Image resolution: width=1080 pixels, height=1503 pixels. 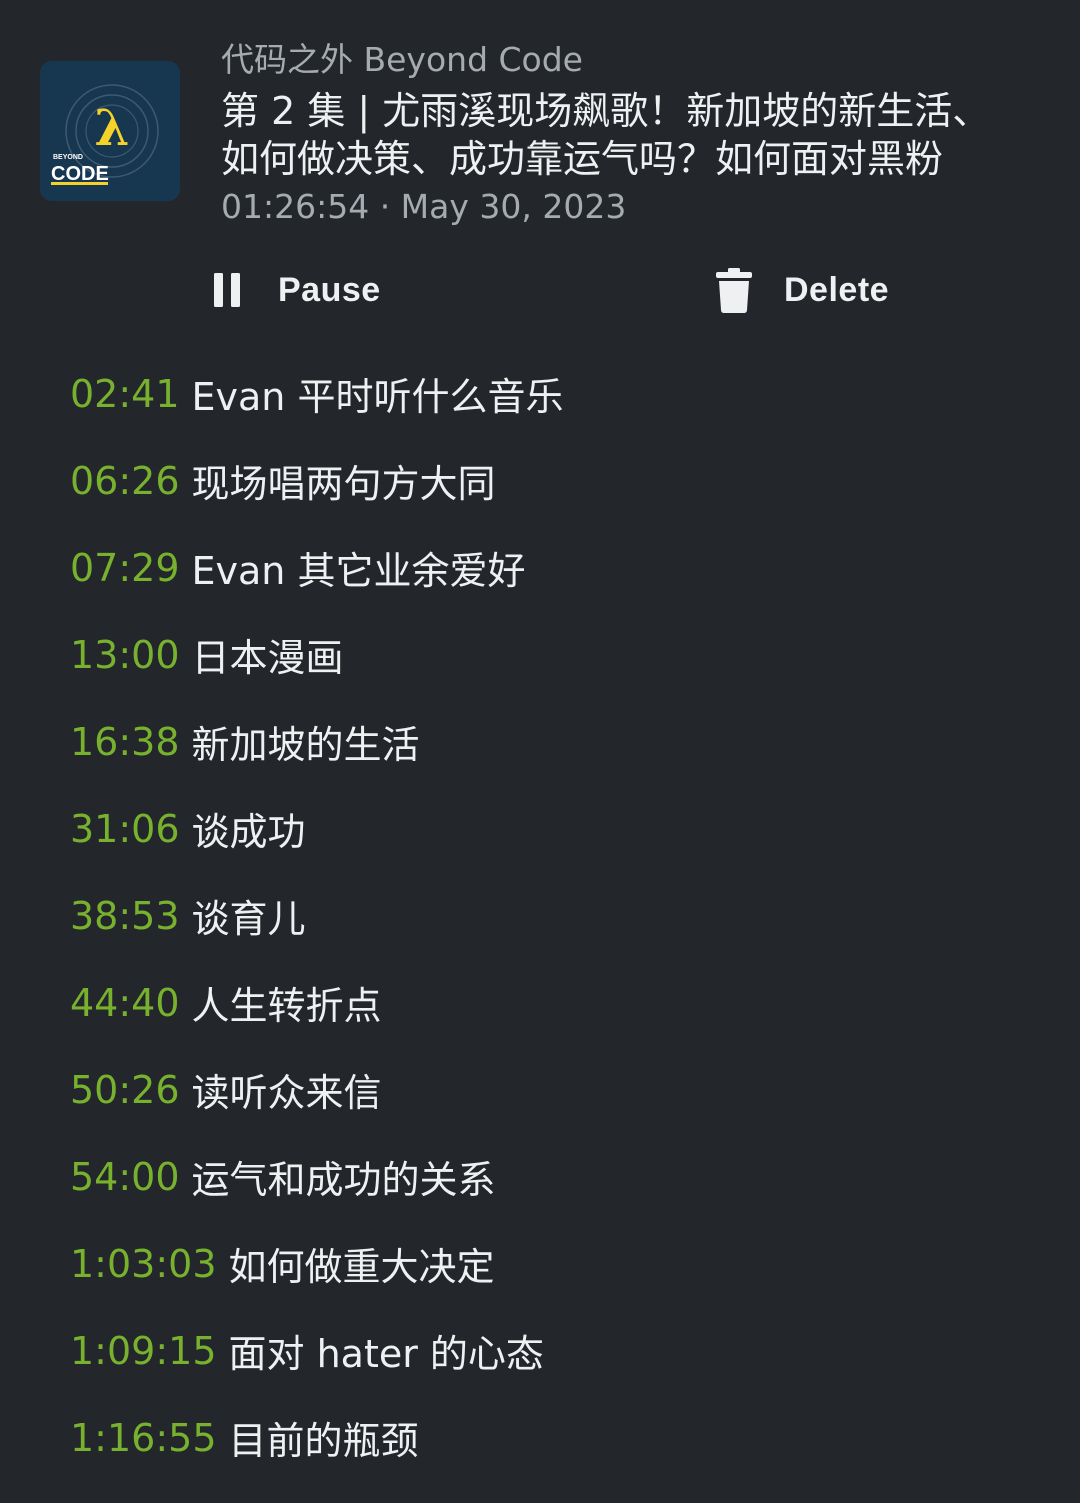 What do you see at coordinates (343, 484) in the screenshot?
I see `chapter-title: 现场唱两句方大同` at bounding box center [343, 484].